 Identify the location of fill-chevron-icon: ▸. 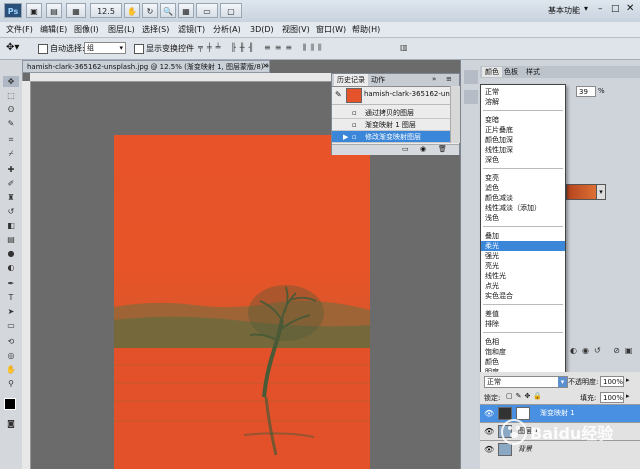
(628, 396).